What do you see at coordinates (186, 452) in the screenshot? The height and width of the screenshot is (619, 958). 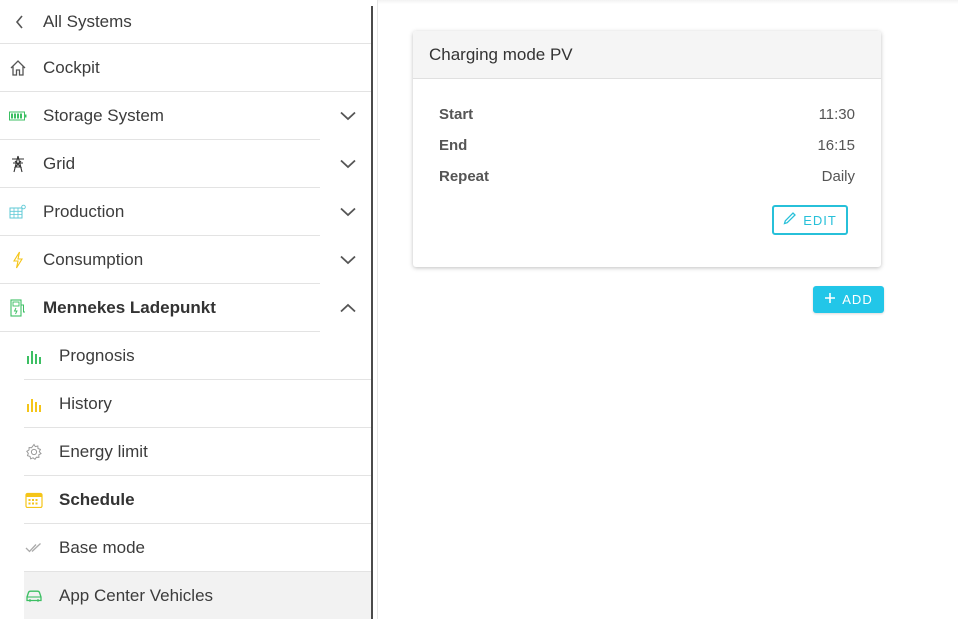 I see `sidebar-subitem-energy-limit: Energy limit` at bounding box center [186, 452].